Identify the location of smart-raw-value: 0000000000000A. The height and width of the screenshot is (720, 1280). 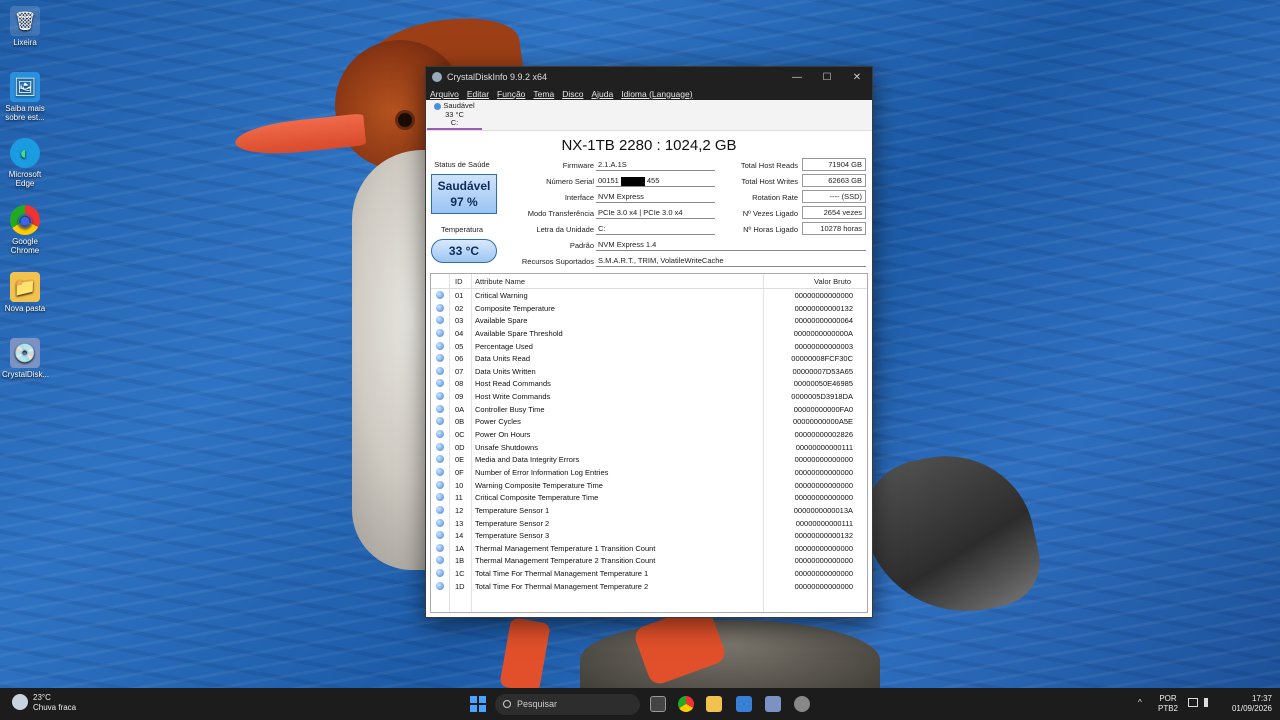
(823, 333).